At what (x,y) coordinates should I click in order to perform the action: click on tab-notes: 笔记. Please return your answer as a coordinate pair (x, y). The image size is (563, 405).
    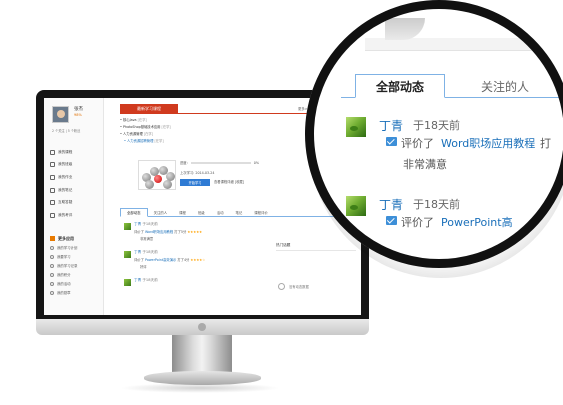
    Looking at the image, I should click on (238, 212).